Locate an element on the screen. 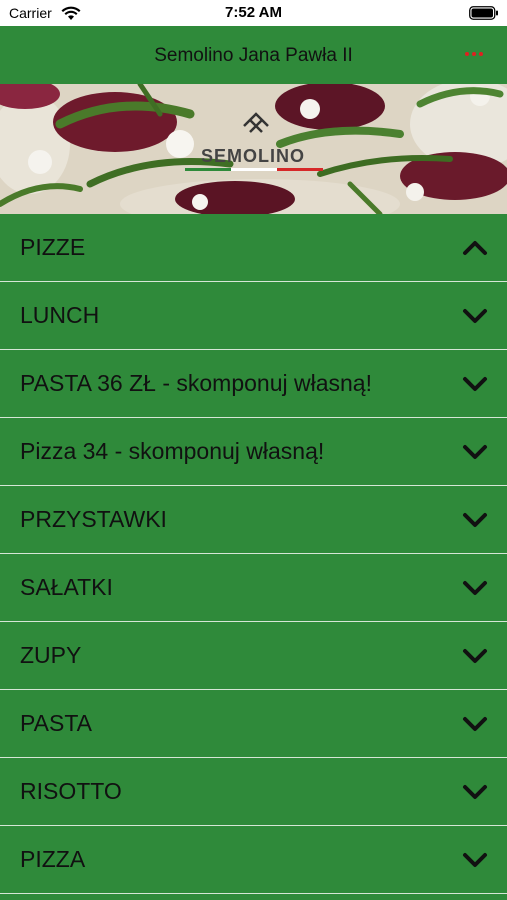  menu-category-label: PIZZA is located at coordinates (53, 859).